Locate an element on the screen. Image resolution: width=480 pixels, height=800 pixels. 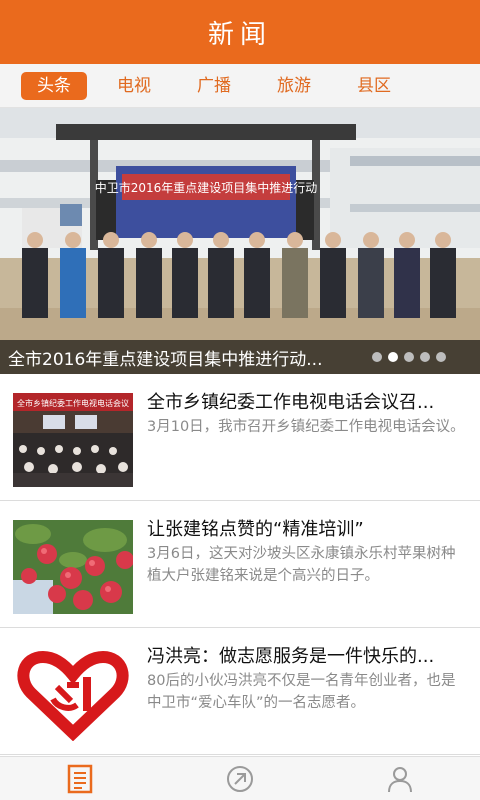
tab-travel: 旅游 is located at coordinates (294, 86).